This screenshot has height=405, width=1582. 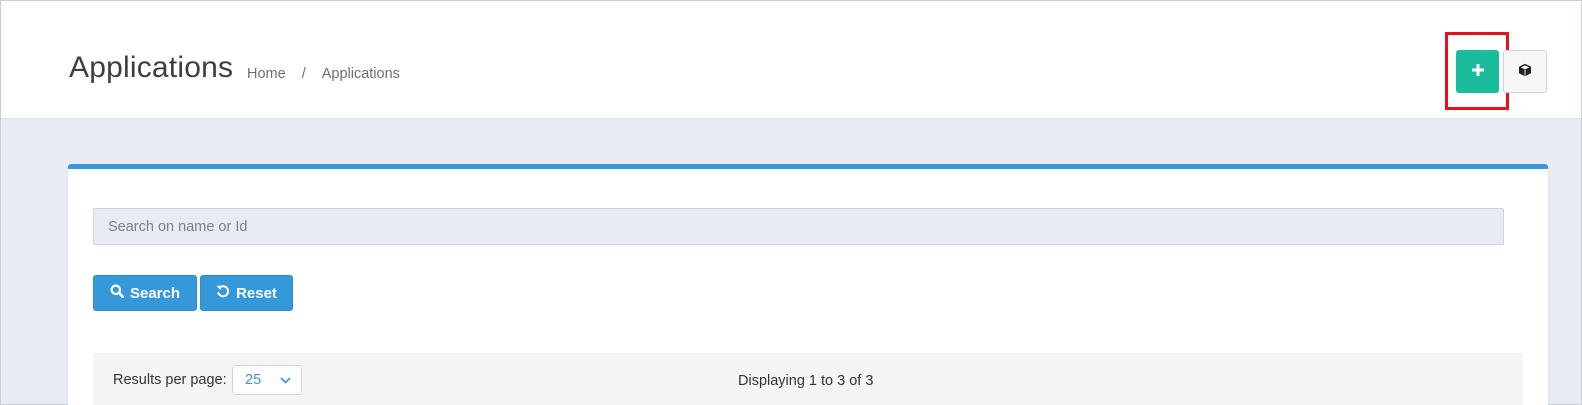 I want to click on reset-button: Reset, so click(x=246, y=293).